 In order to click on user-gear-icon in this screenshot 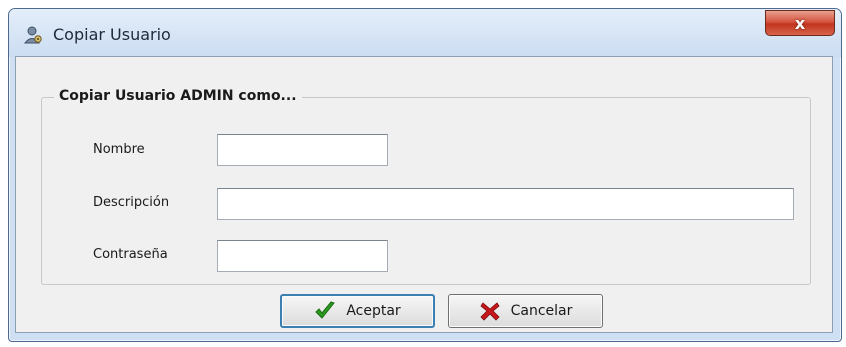, I will do `click(33, 35)`.